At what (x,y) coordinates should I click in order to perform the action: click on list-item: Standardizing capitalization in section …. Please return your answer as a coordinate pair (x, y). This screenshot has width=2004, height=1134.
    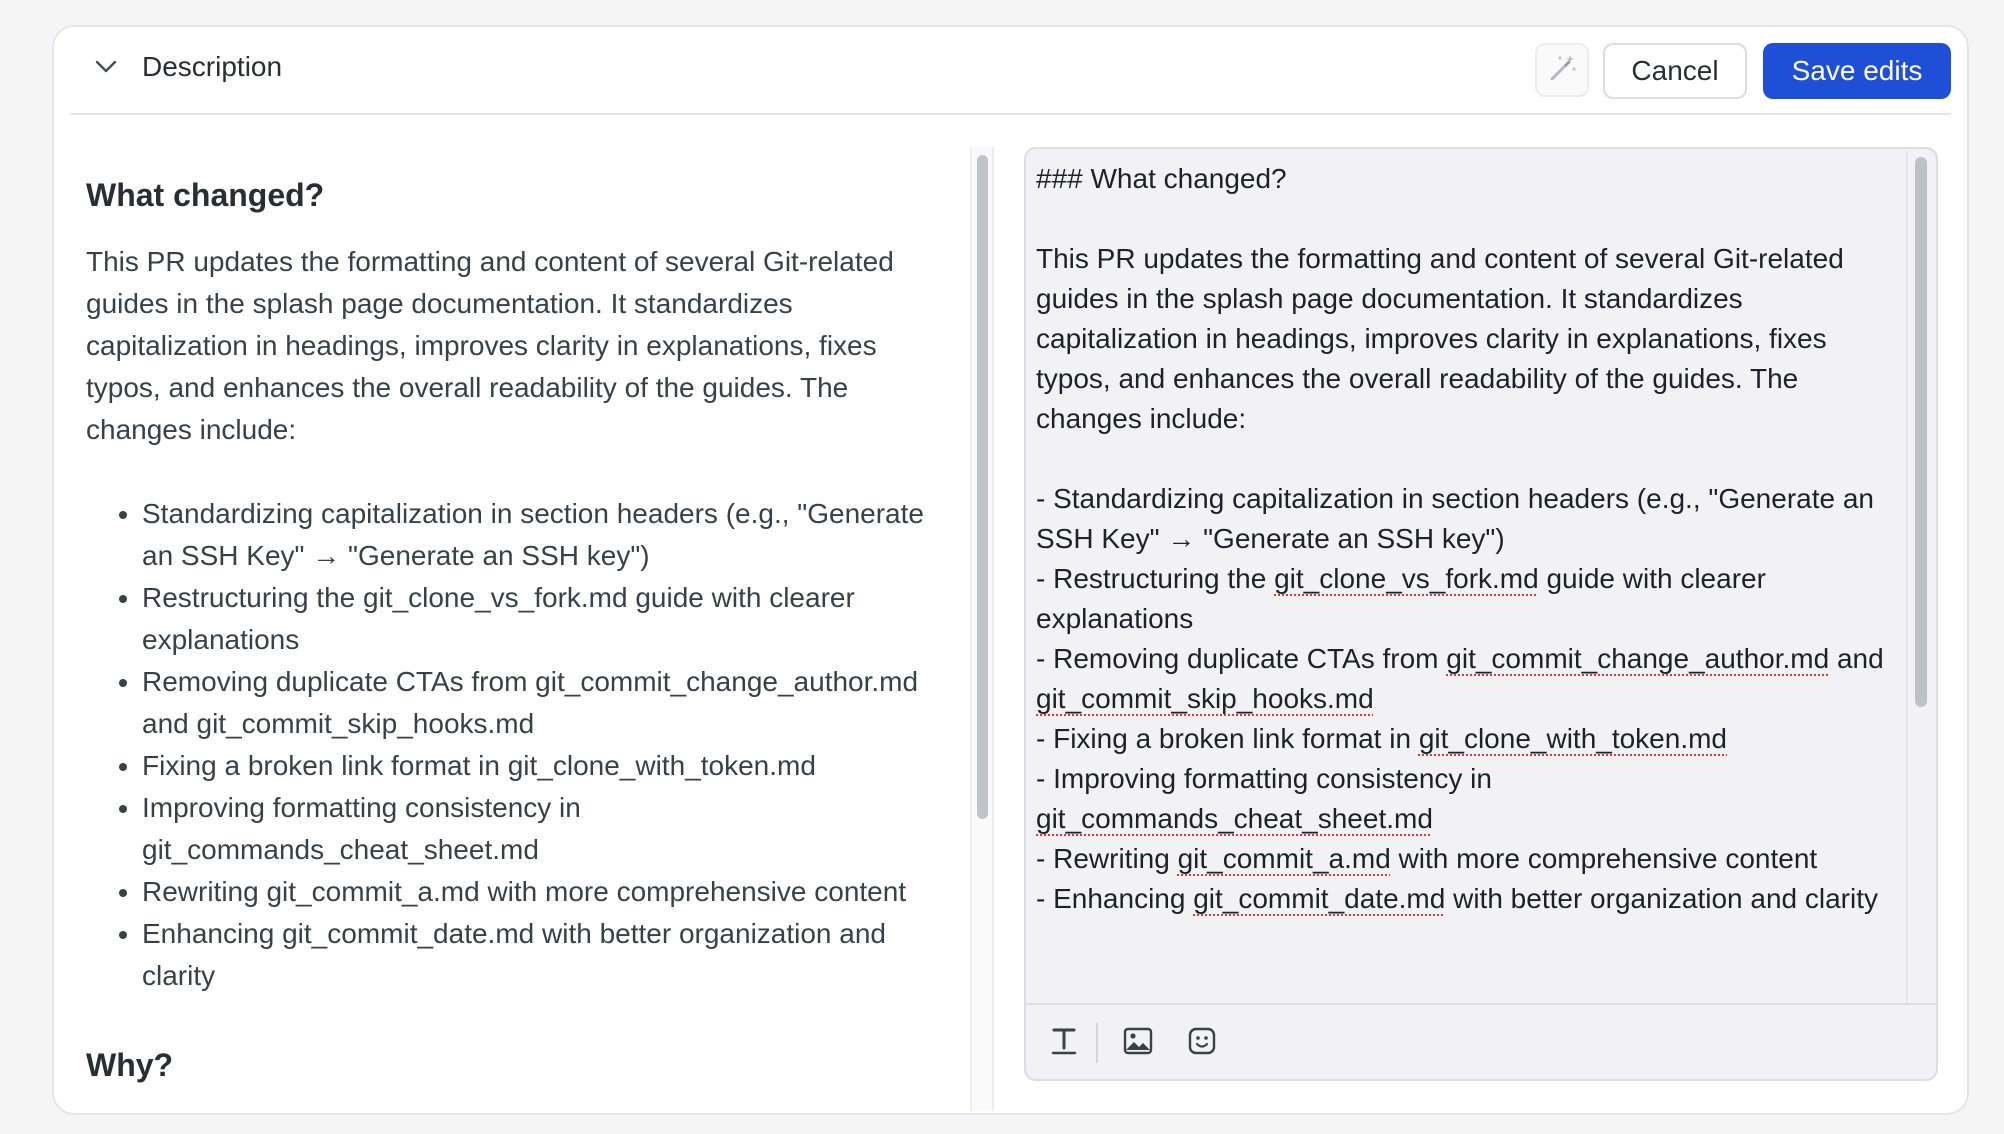
    Looking at the image, I should click on (549, 535).